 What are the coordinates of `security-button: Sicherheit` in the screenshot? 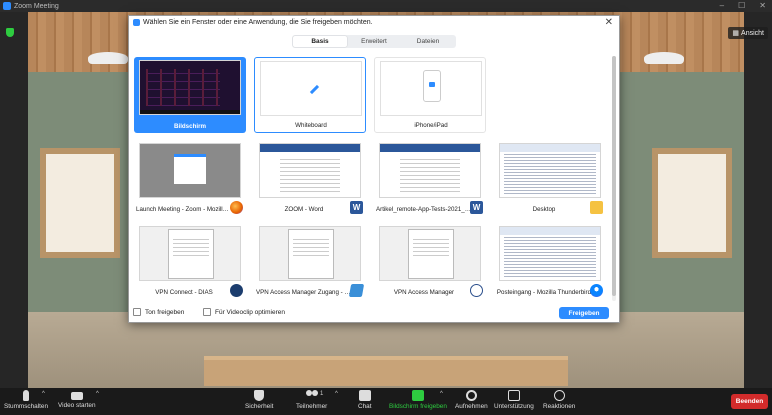 It's located at (259, 400).